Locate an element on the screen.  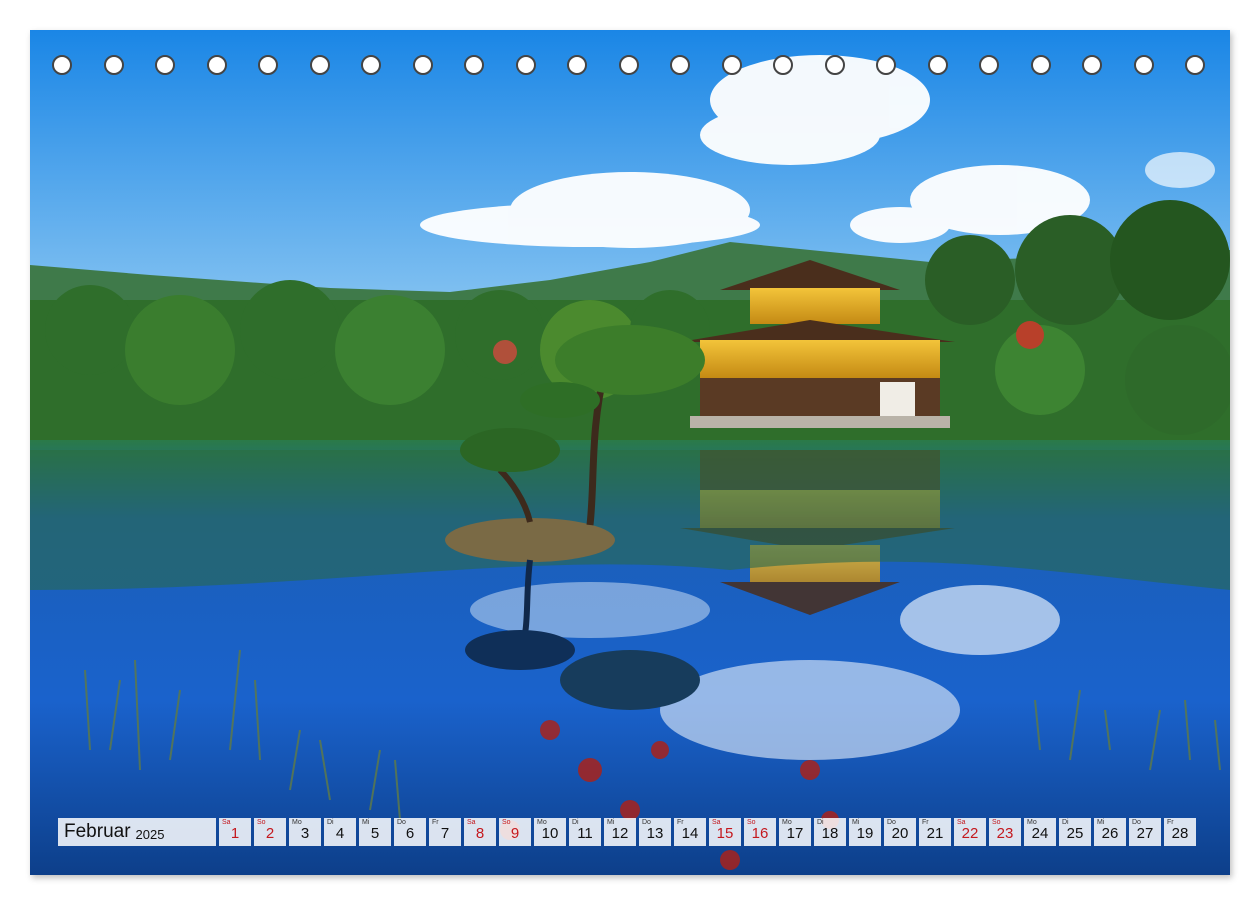
day-cell: Fr 21 is located at coordinates (935, 832).